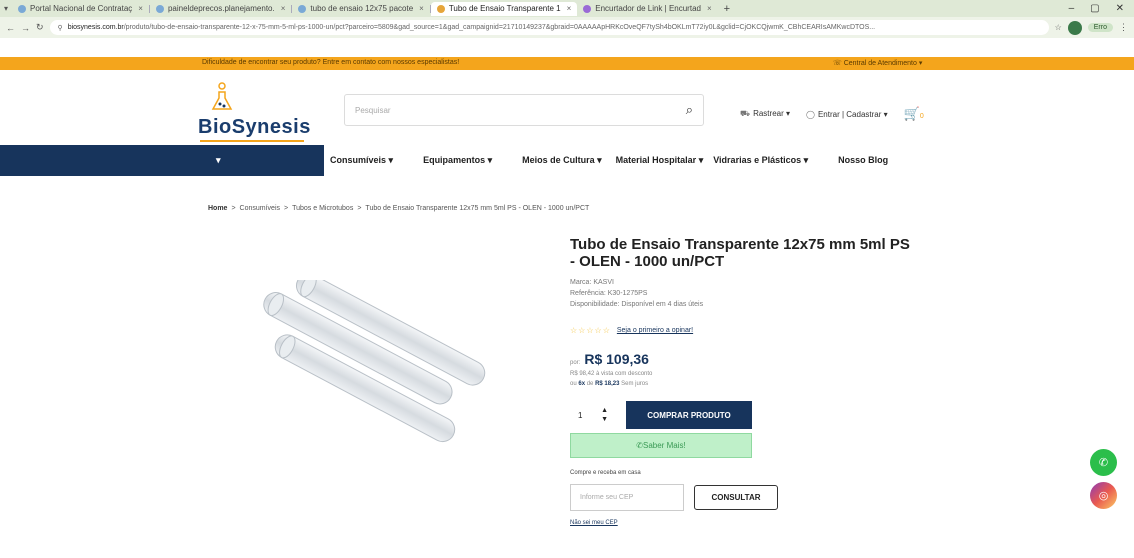  I want to click on first-review-link: Seja o primeiro a opinar!, so click(655, 330).